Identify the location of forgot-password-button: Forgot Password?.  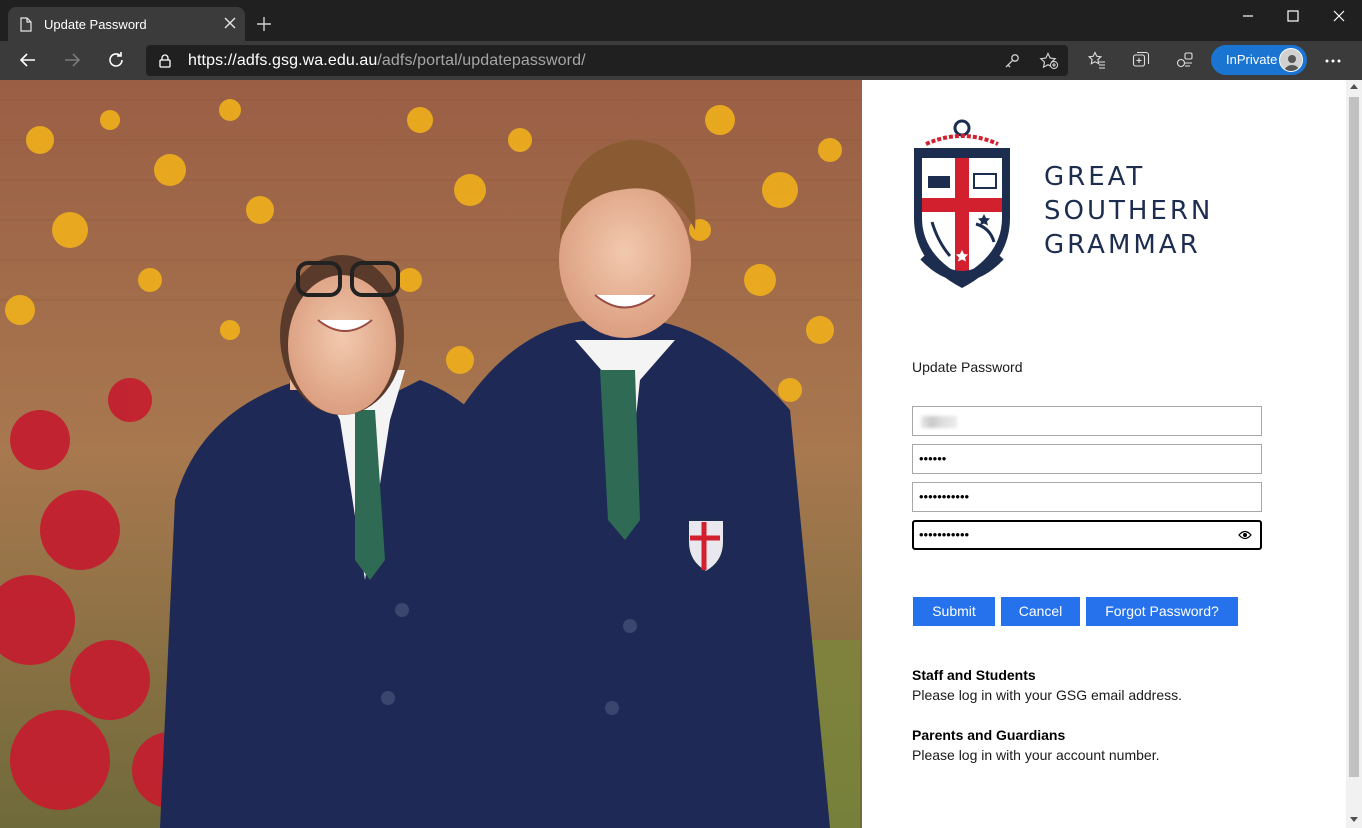
(1162, 611).